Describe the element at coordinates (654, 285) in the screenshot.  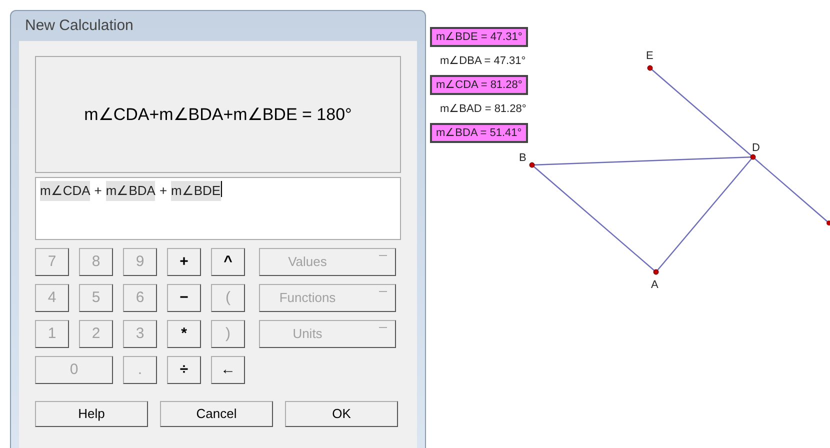
I see `point-label: A` at that location.